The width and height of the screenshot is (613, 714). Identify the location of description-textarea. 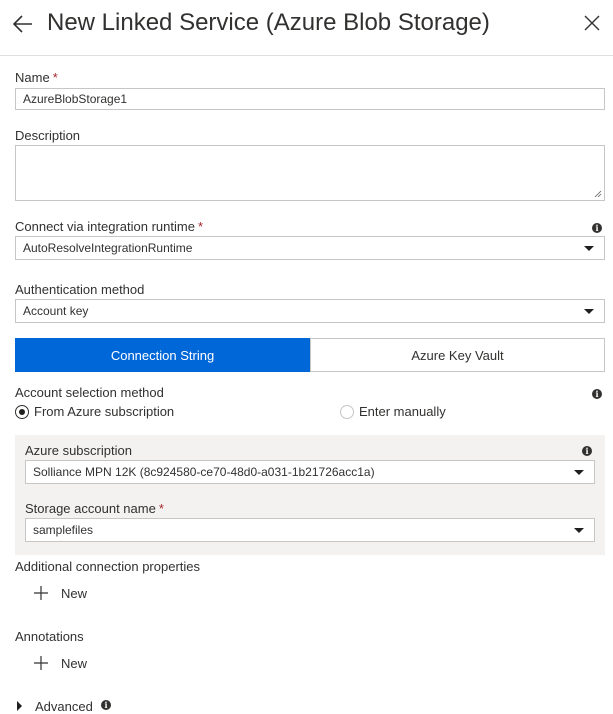
(310, 173).